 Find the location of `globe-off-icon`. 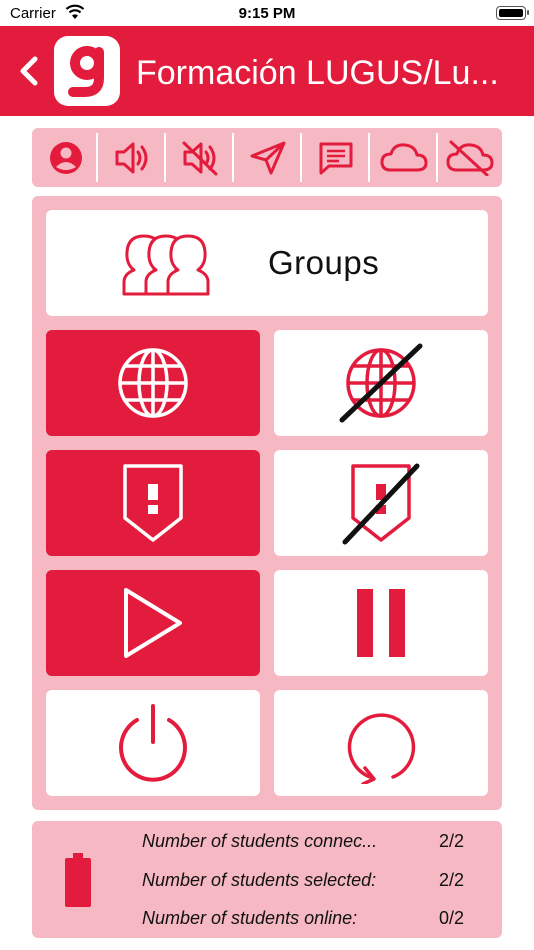

globe-off-icon is located at coordinates (381, 383).